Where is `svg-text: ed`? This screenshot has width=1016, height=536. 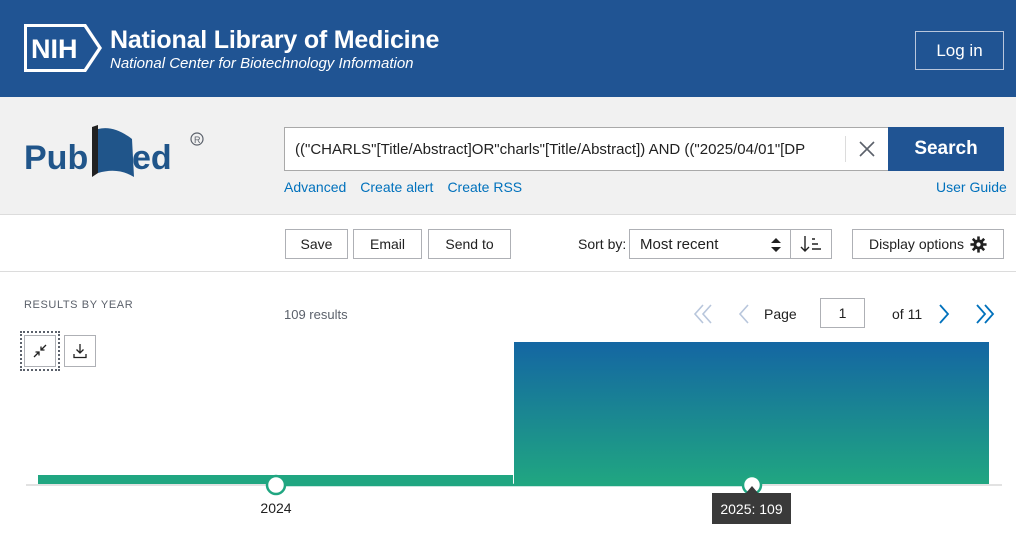
svg-text: ed is located at coordinates (152, 158).